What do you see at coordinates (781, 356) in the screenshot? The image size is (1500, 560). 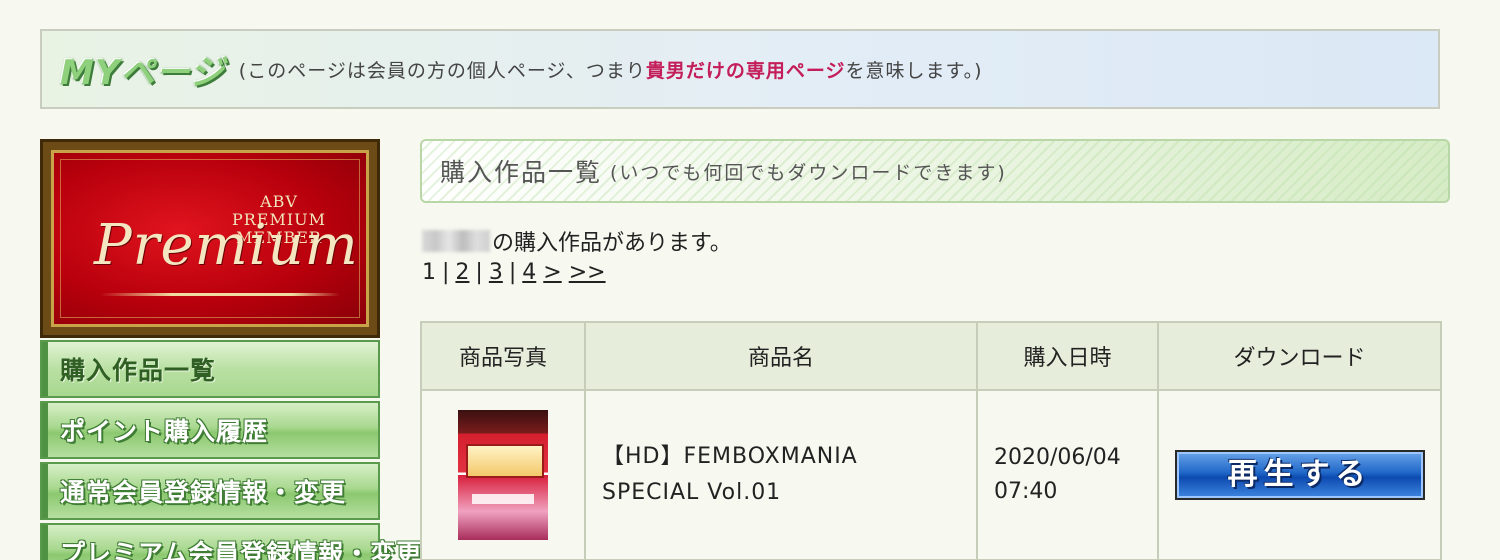 I see `header-name: 商品名` at bounding box center [781, 356].